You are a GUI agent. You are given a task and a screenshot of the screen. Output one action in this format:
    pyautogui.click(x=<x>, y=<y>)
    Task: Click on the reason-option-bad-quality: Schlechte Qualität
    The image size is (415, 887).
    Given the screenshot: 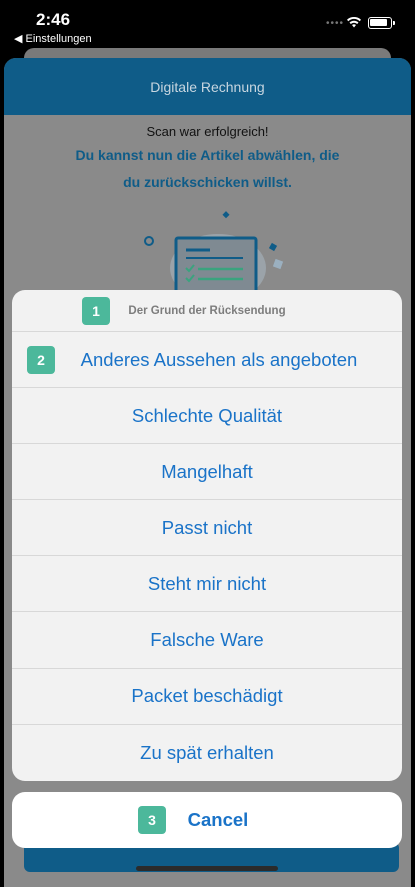 What is the action you would take?
    pyautogui.click(x=207, y=416)
    